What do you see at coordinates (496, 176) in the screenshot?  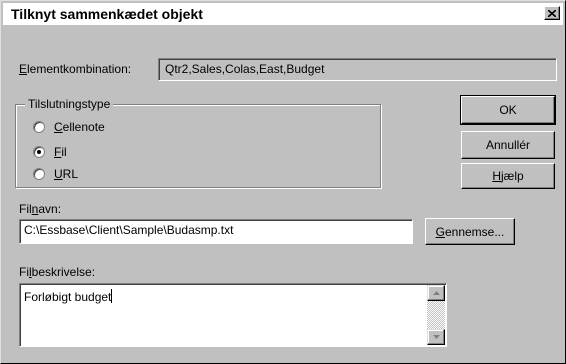 I see `help-button-accel: H` at bounding box center [496, 176].